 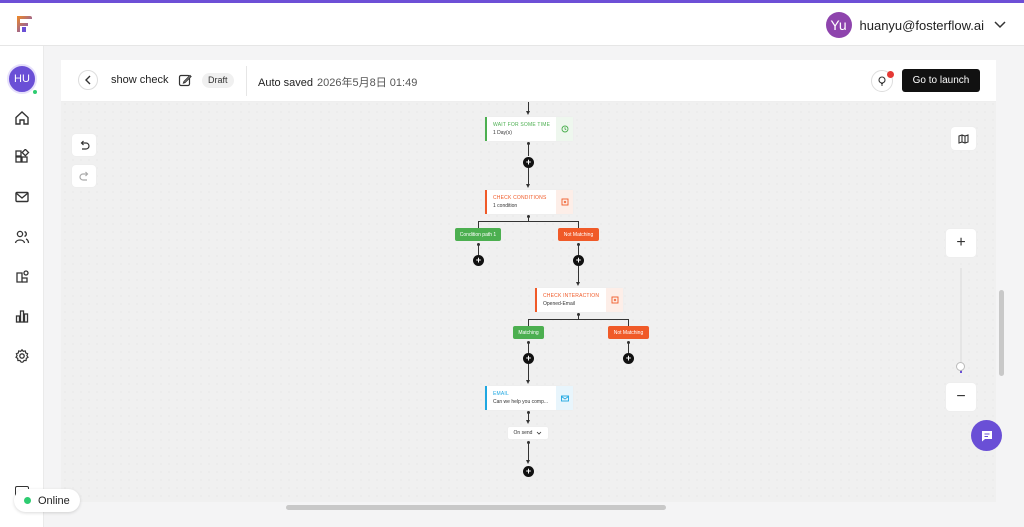 What do you see at coordinates (614, 300) in the screenshot?
I see `interaction-icon` at bounding box center [614, 300].